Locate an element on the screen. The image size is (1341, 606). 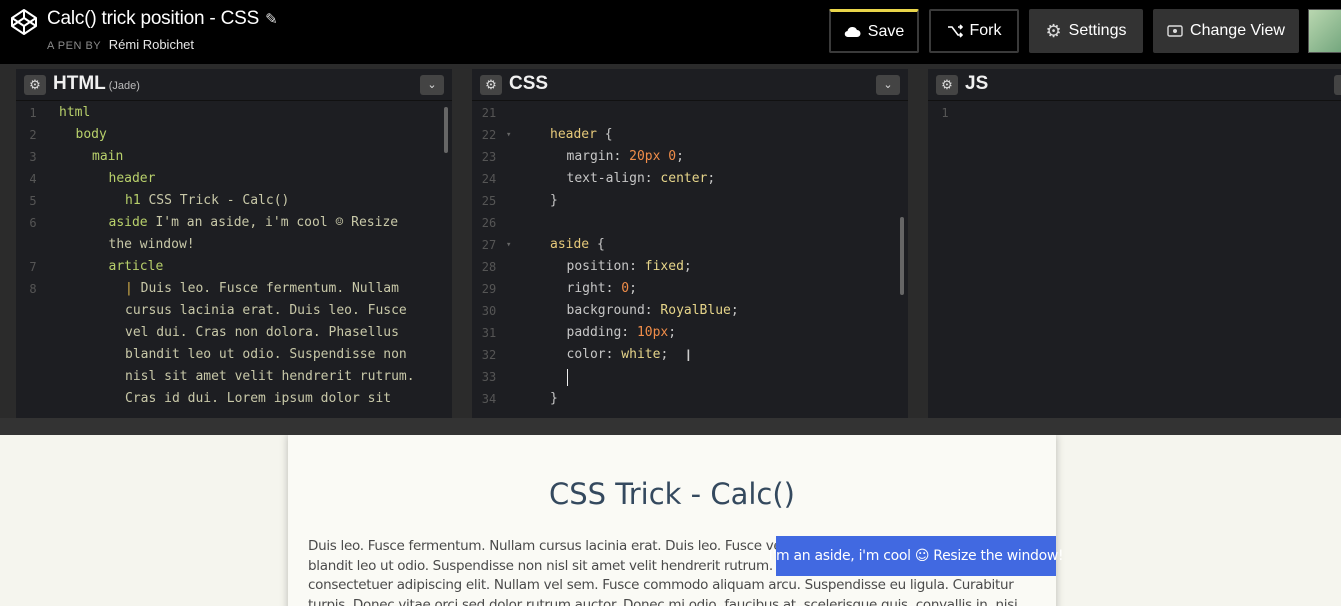
code-line: vel dui. Cras non dolora. Phasellus is located at coordinates (262, 332).